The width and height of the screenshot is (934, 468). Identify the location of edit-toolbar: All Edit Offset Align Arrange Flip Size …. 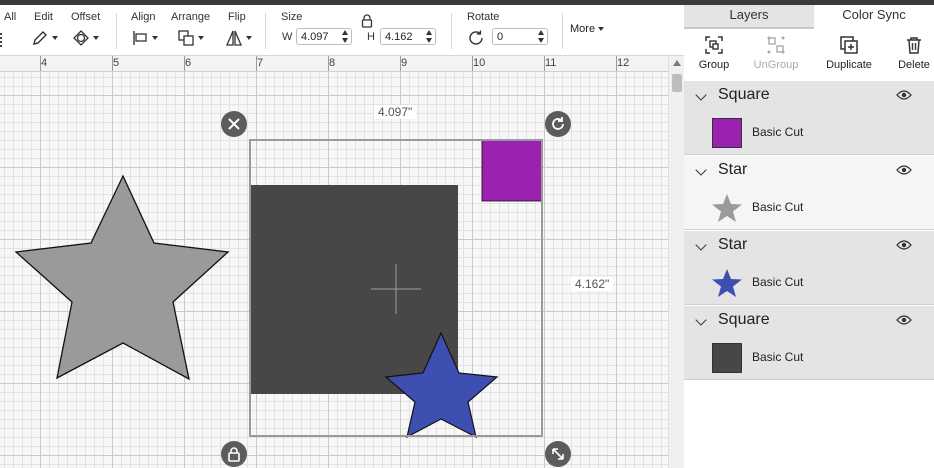
(342, 30).